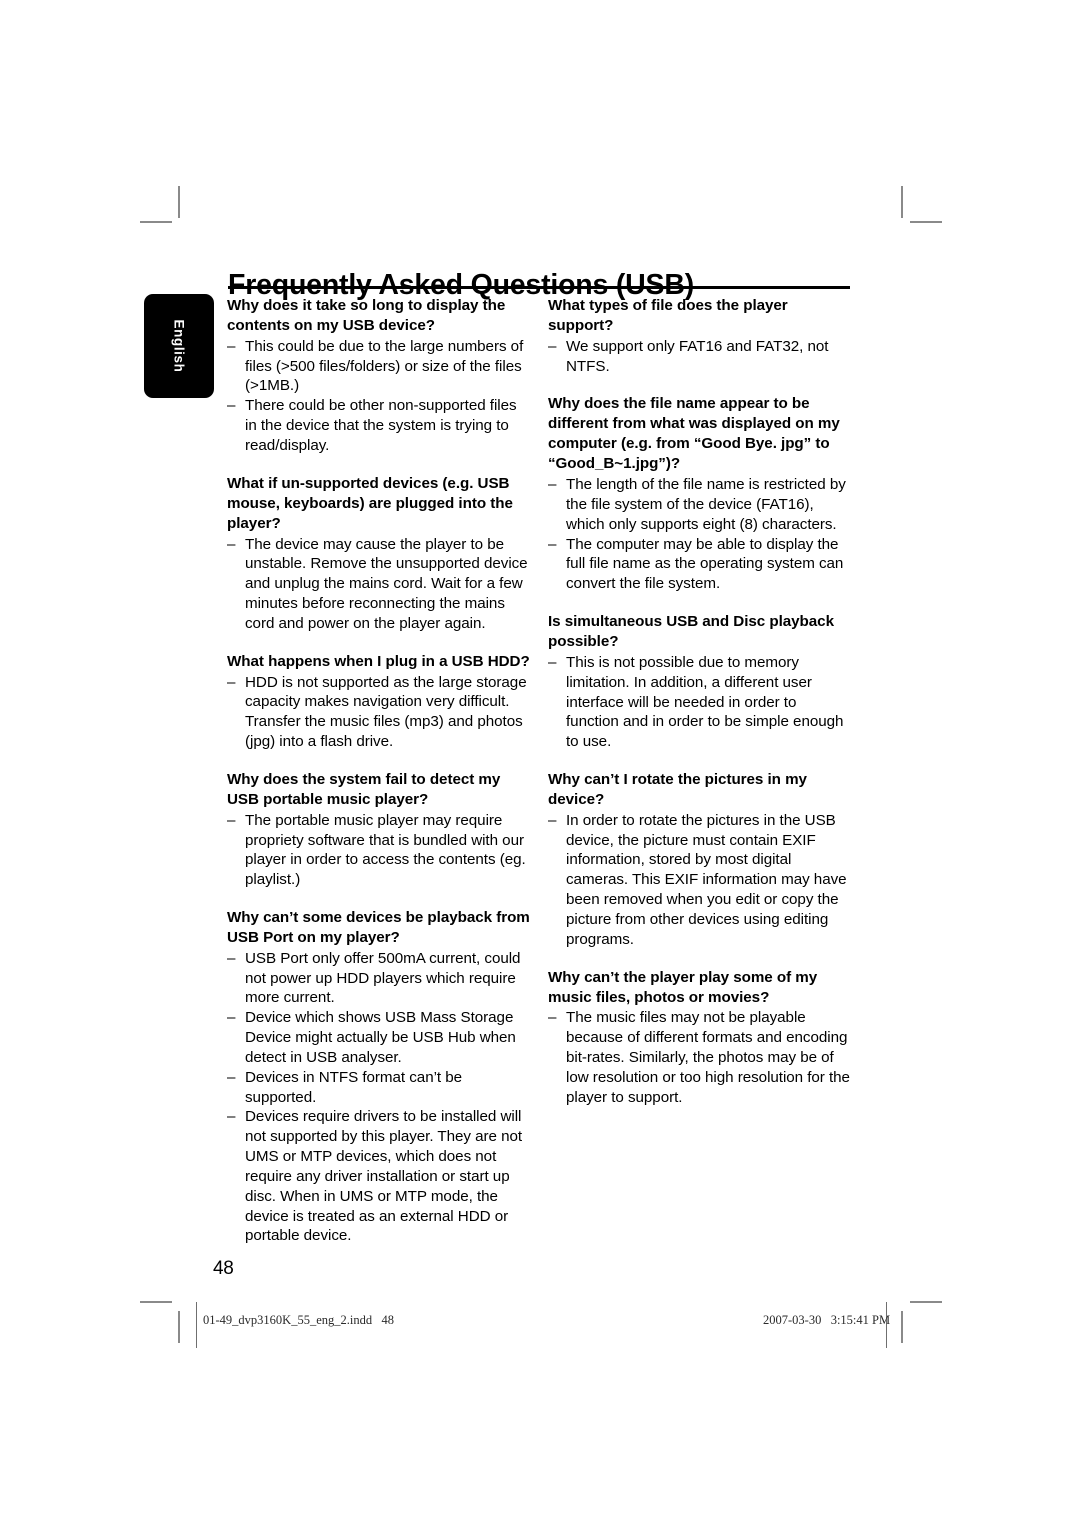 This screenshot has height=1527, width=1080. I want to click on footer-rule-left, so click(196, 1325).